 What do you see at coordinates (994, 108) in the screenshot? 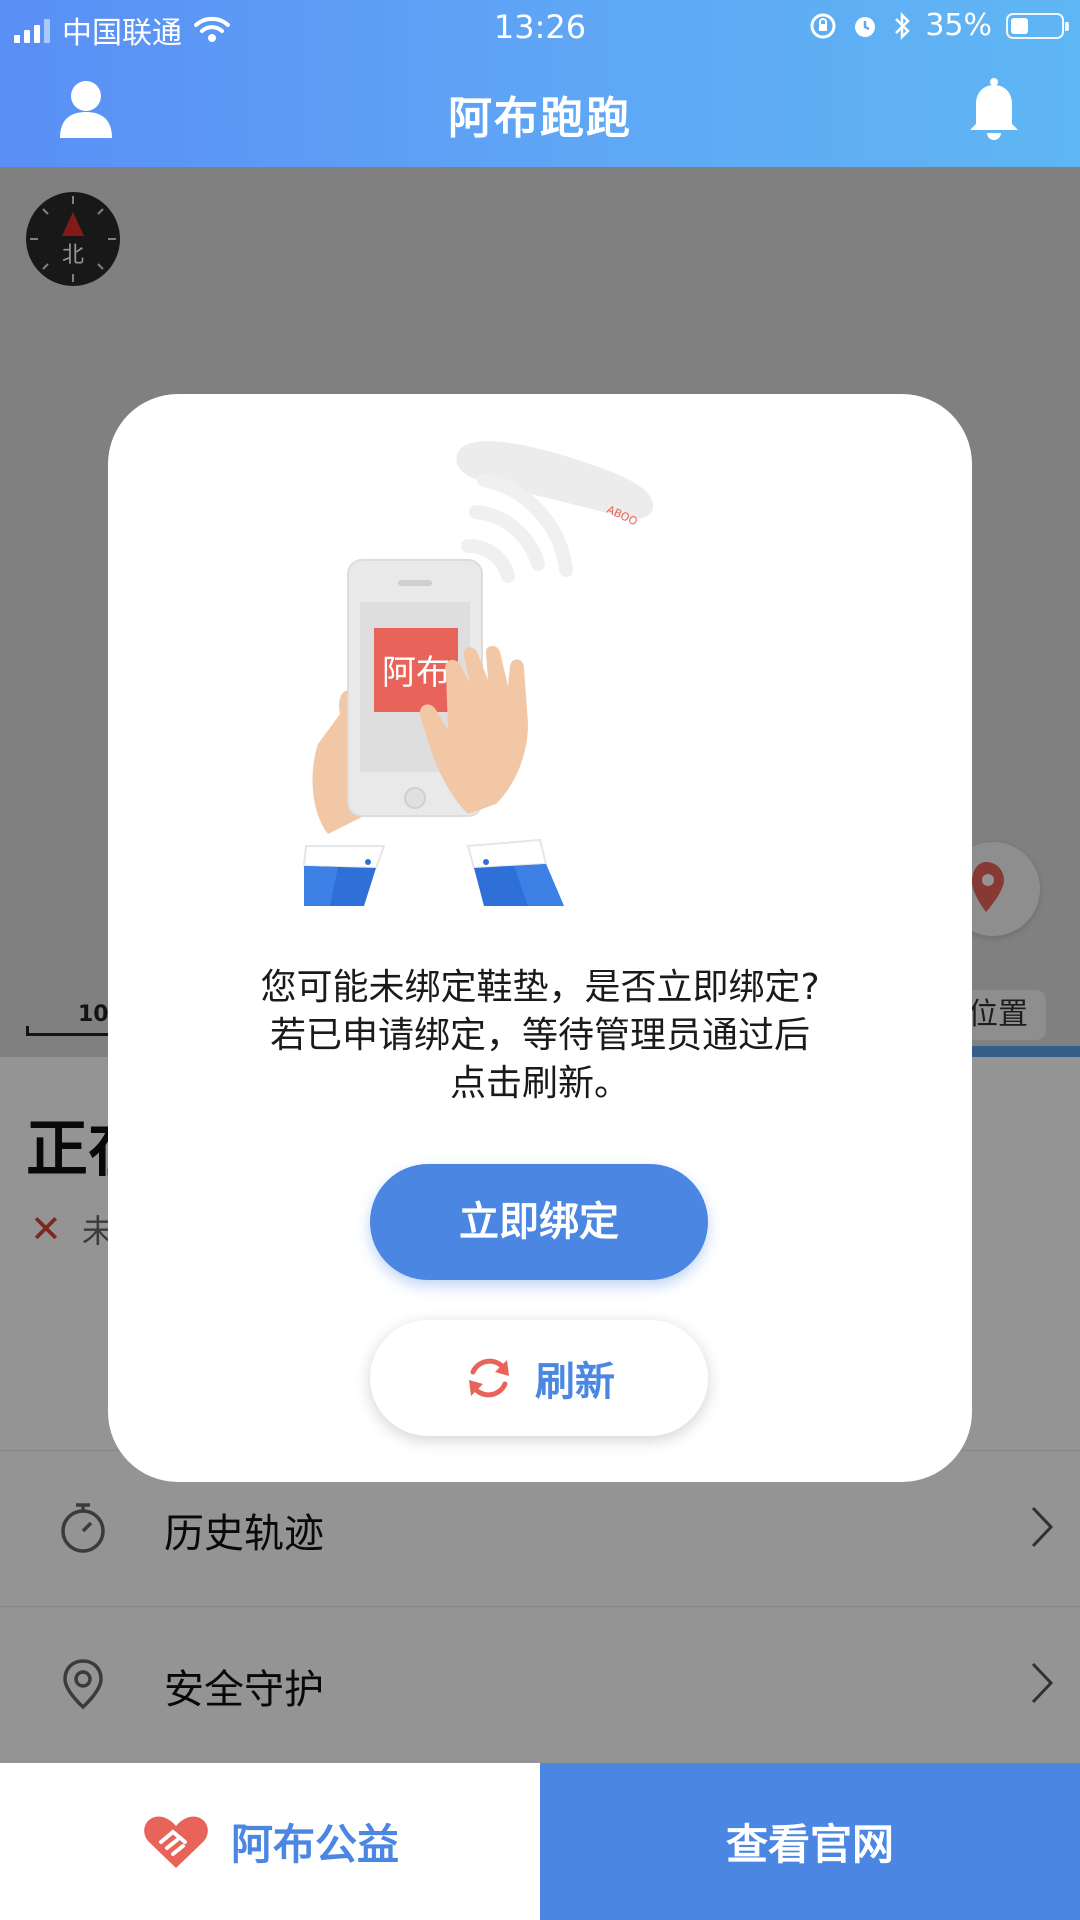
I see `bell-icon` at bounding box center [994, 108].